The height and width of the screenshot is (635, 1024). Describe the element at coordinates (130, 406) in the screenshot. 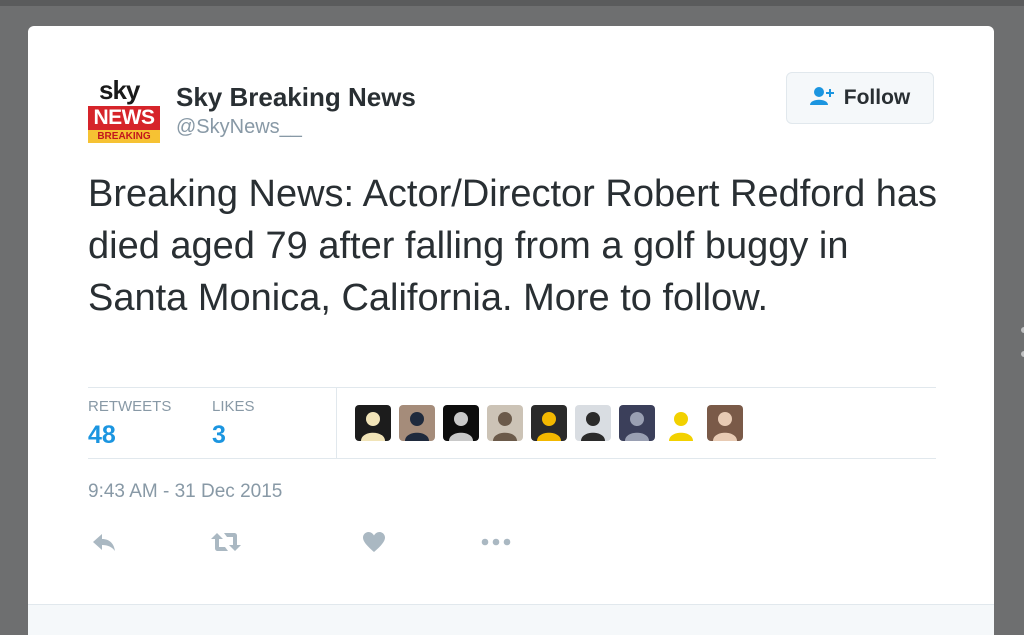

I see `retweets-label: RETWEETS` at that location.